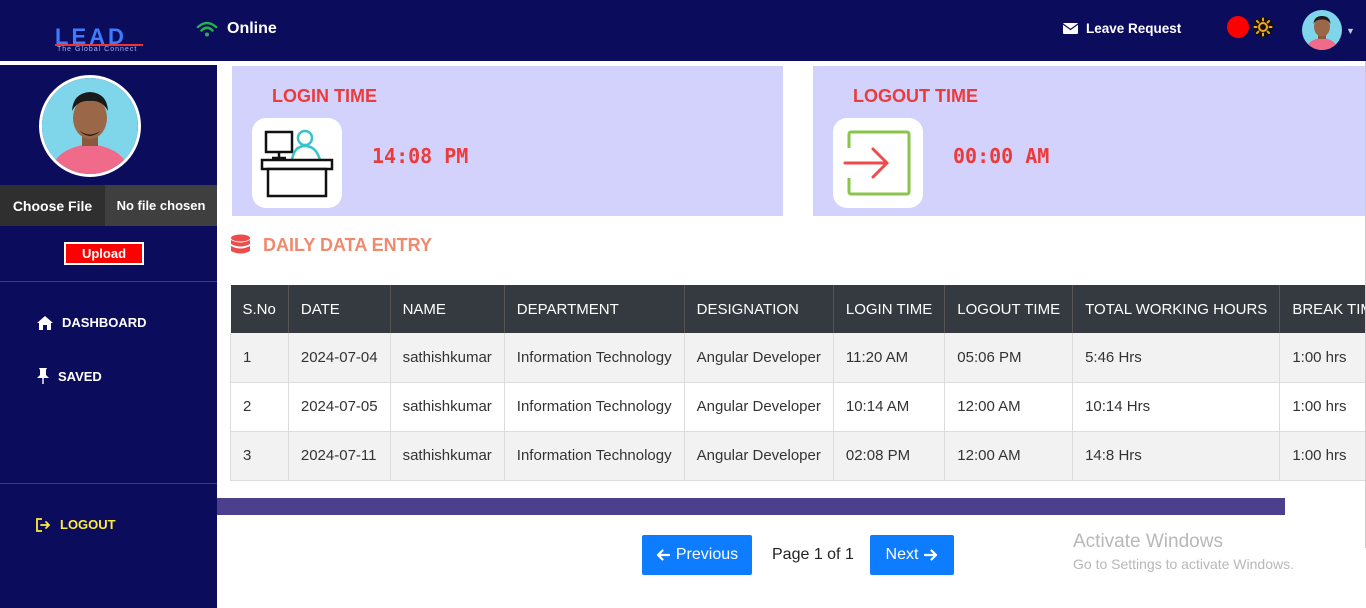 Image resolution: width=1366 pixels, height=608 pixels. I want to click on table-cell: 10:14 AM, so click(889, 407).